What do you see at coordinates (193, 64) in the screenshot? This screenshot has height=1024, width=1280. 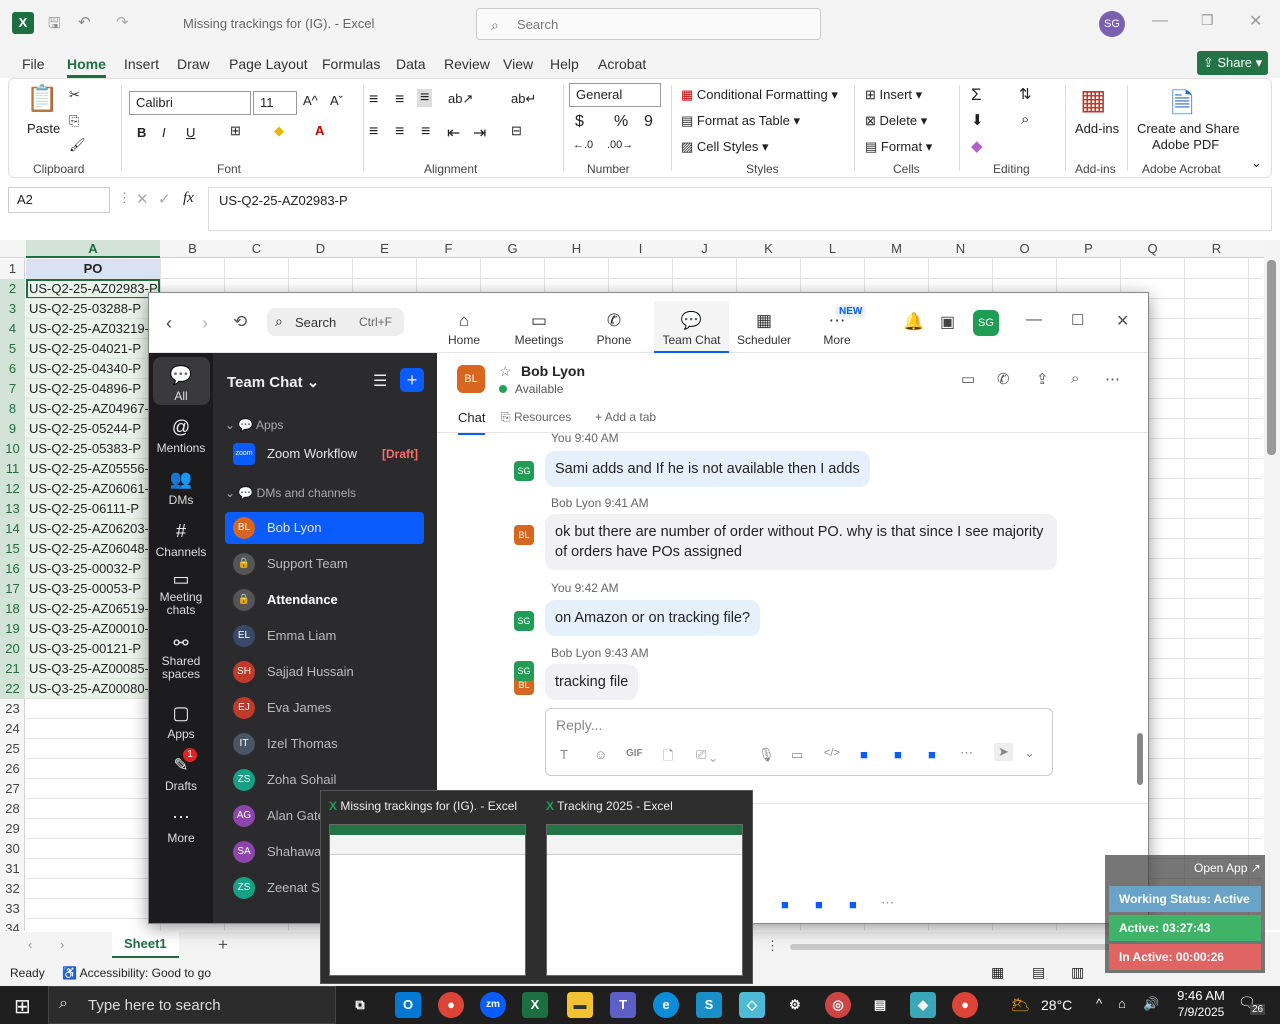 I see `menu-draw: Draw` at bounding box center [193, 64].